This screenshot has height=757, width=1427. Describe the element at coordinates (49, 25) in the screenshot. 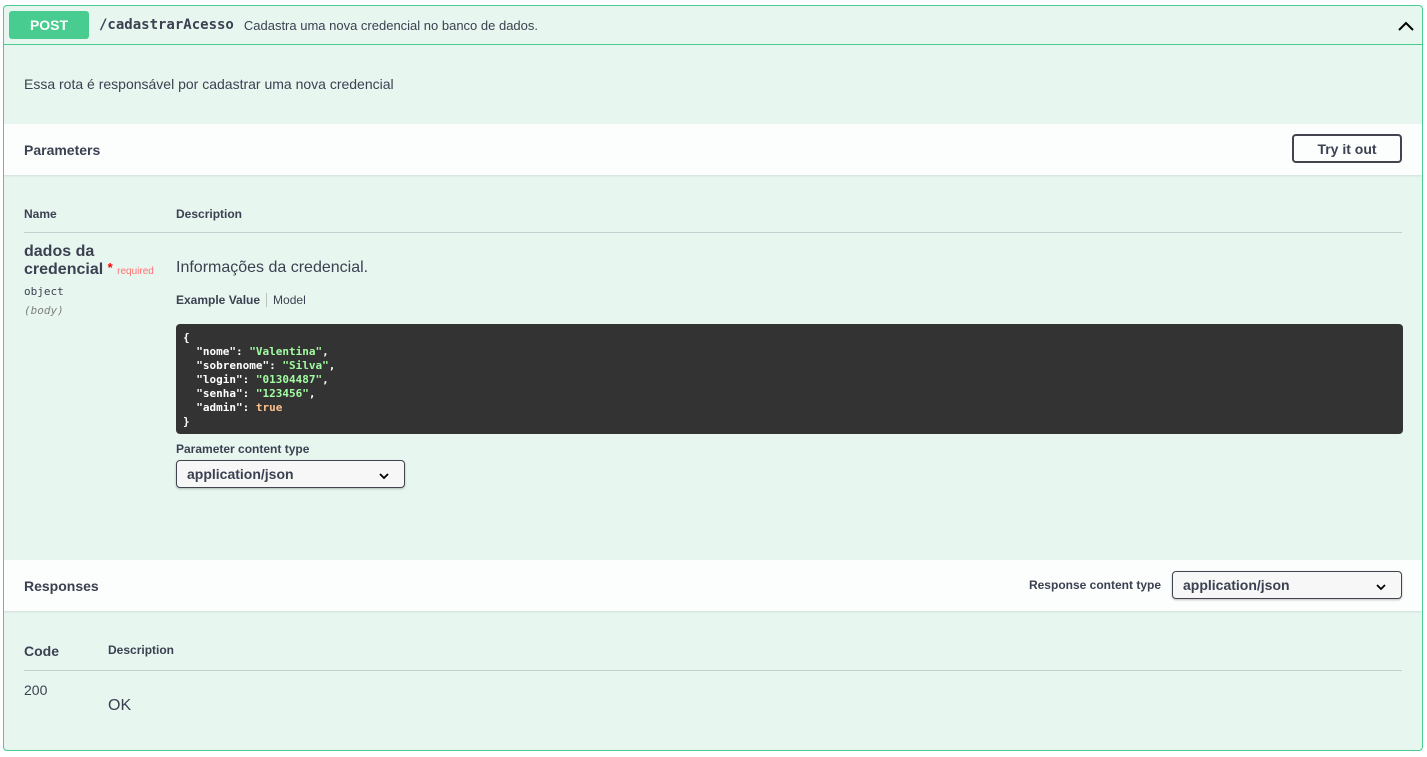

I see `method-badge: POST` at that location.